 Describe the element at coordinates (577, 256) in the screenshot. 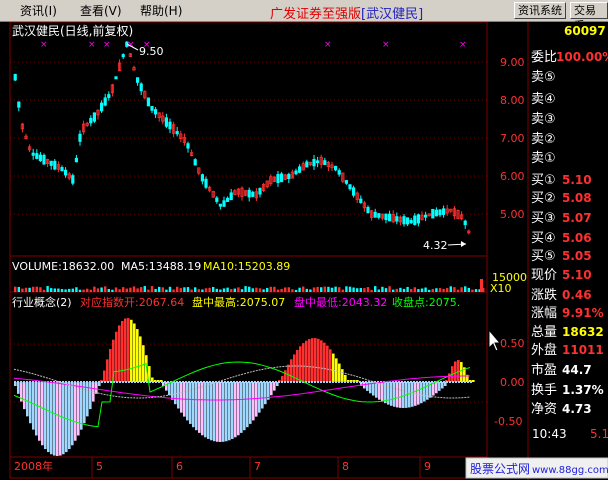

I see `quote-value: 5.05` at that location.